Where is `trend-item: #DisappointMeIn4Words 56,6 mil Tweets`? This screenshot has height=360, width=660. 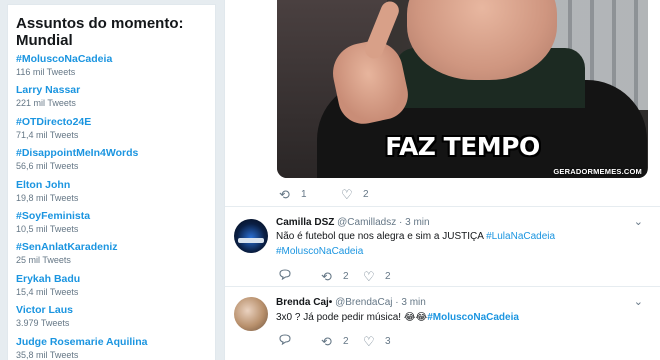 trend-item: #DisappointMeIn4Words 56,6 mil Tweets is located at coordinates (115, 162).